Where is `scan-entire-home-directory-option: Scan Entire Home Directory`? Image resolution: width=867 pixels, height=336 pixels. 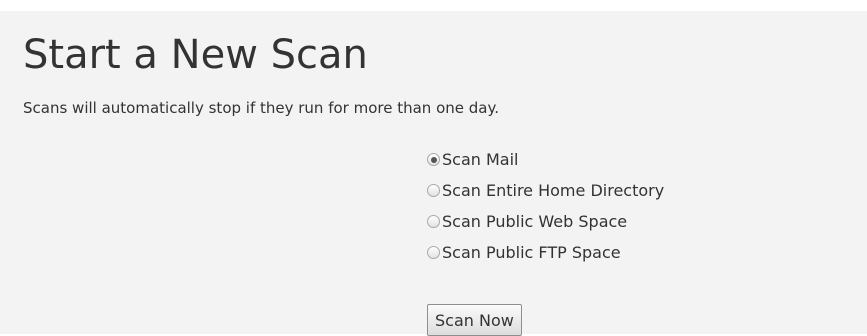 scan-entire-home-directory-option: Scan Entire Home Directory is located at coordinates (545, 190).